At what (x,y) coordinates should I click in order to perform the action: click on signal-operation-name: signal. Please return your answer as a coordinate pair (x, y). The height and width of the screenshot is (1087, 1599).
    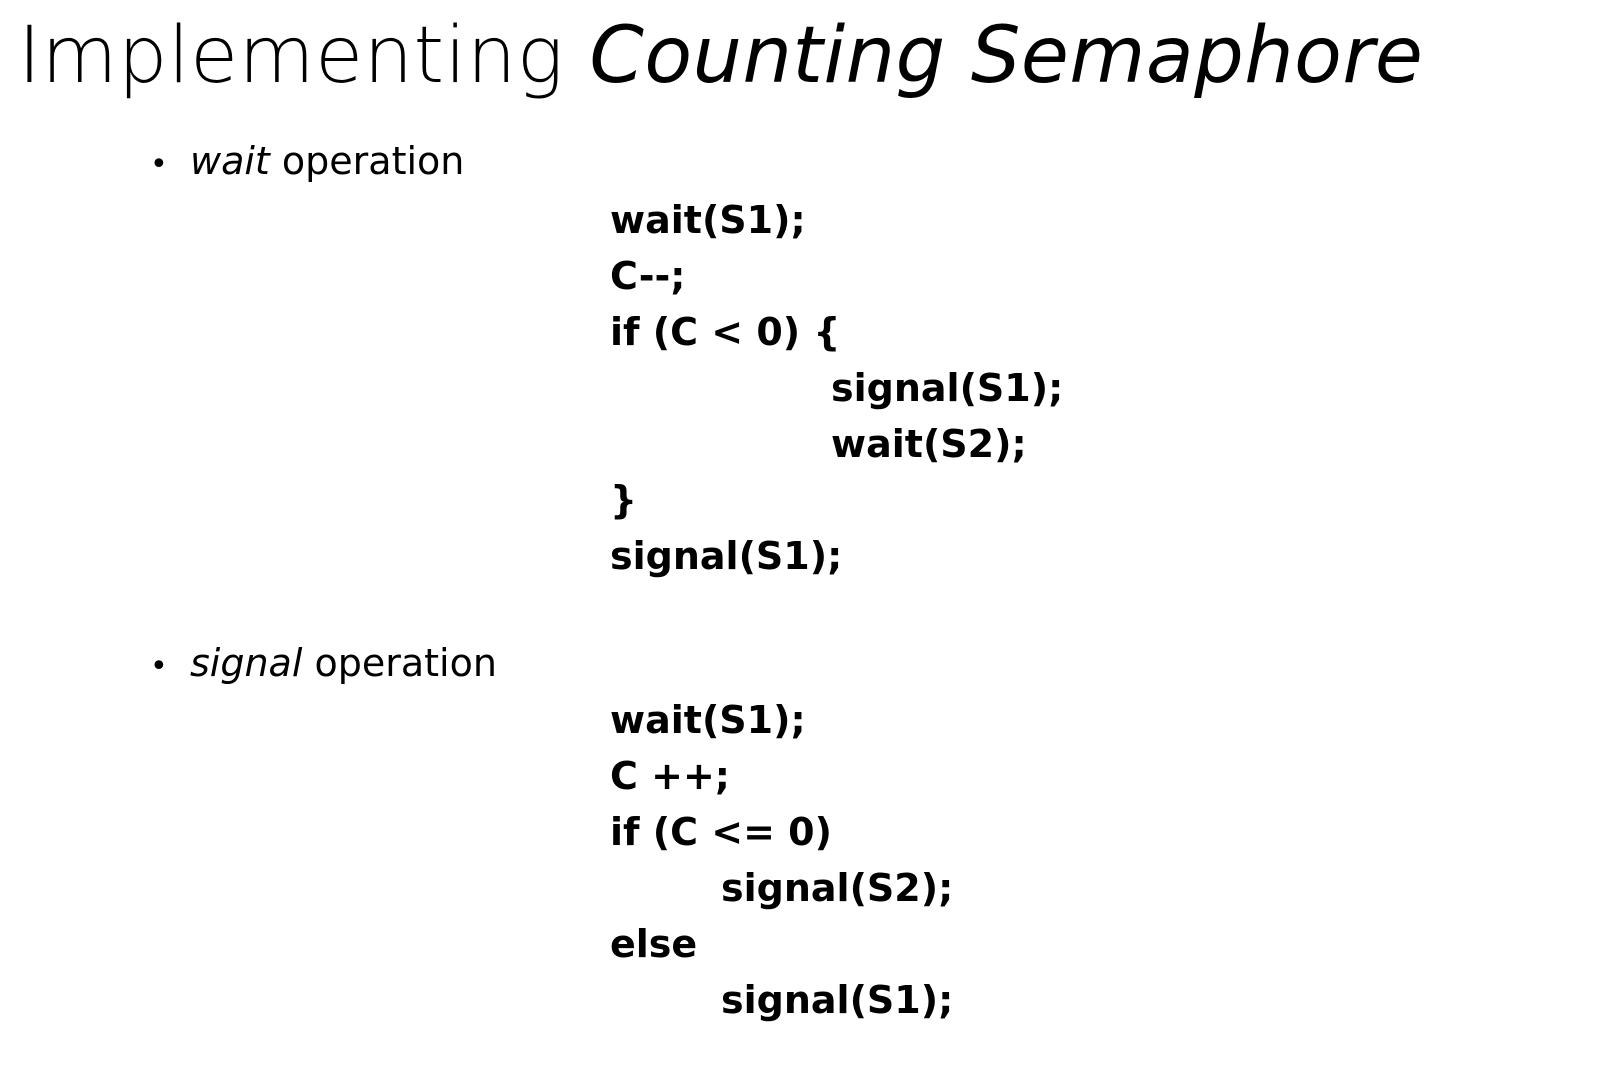
    Looking at the image, I should click on (246, 663).